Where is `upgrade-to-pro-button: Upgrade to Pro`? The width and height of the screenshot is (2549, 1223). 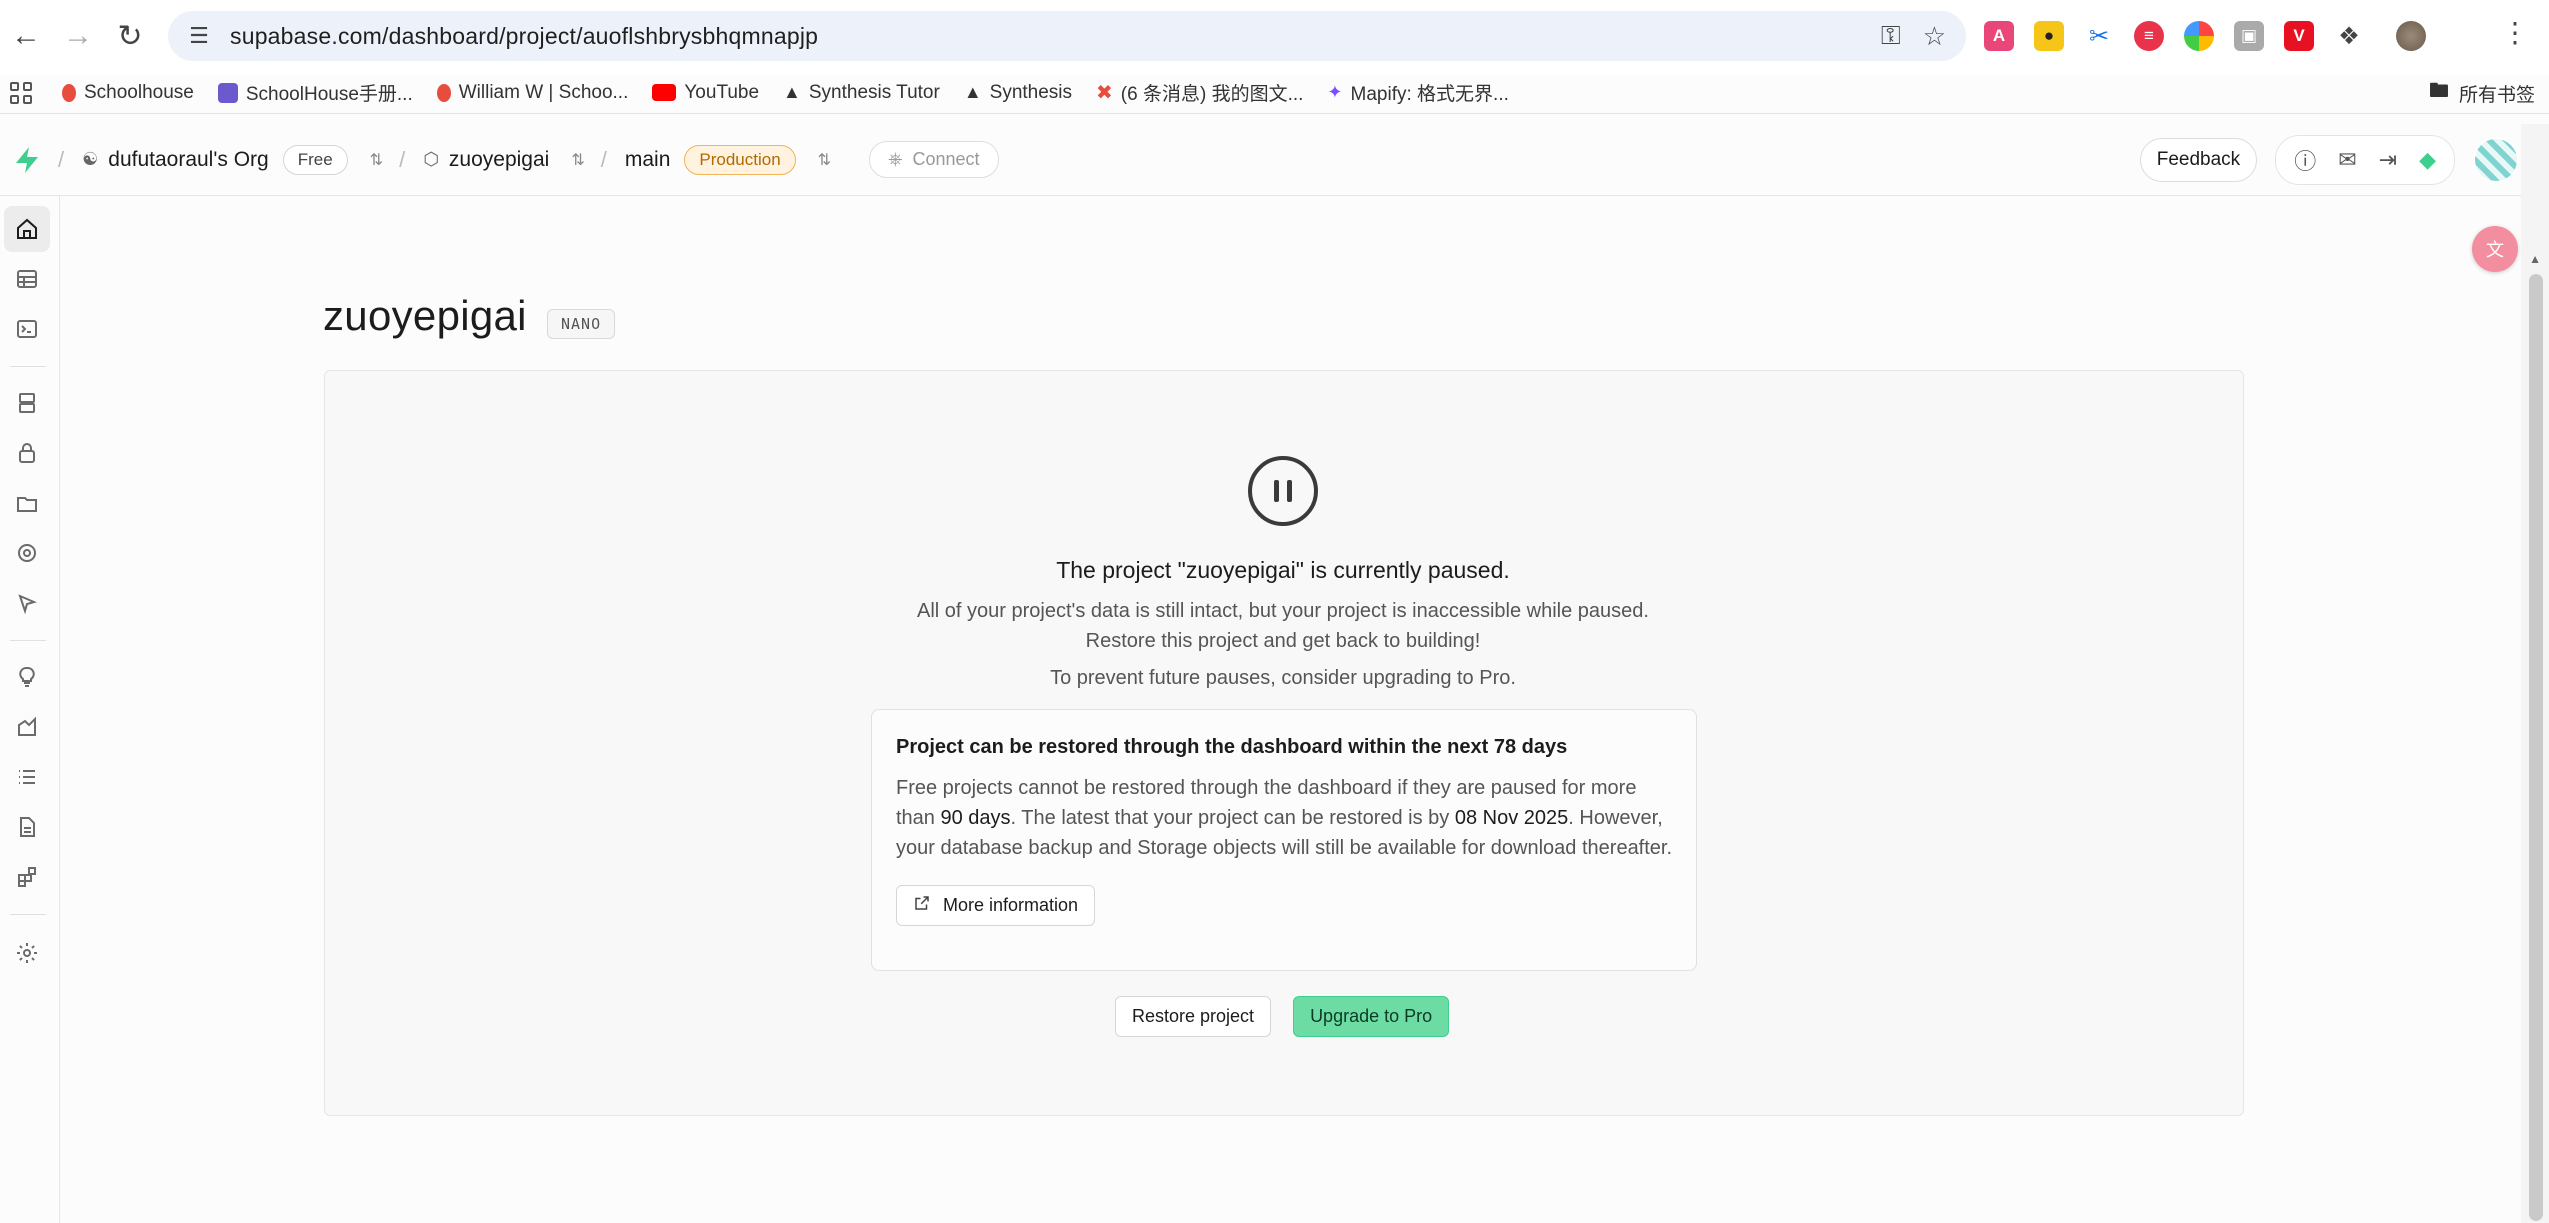
upgrade-to-pro-button: Upgrade to Pro is located at coordinates (1371, 1016).